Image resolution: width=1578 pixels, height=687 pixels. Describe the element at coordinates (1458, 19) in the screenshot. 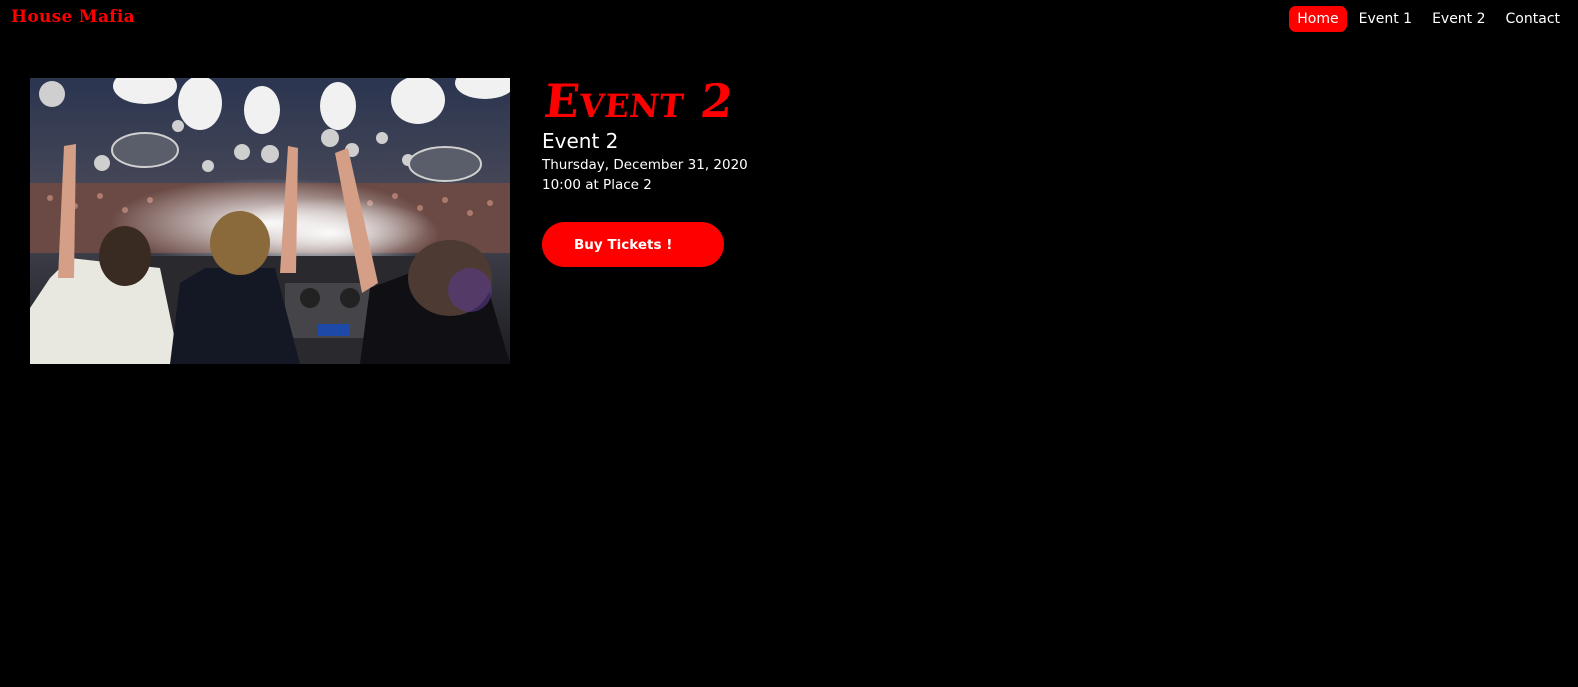

I see `nav-link-event-2: Event 2` at that location.